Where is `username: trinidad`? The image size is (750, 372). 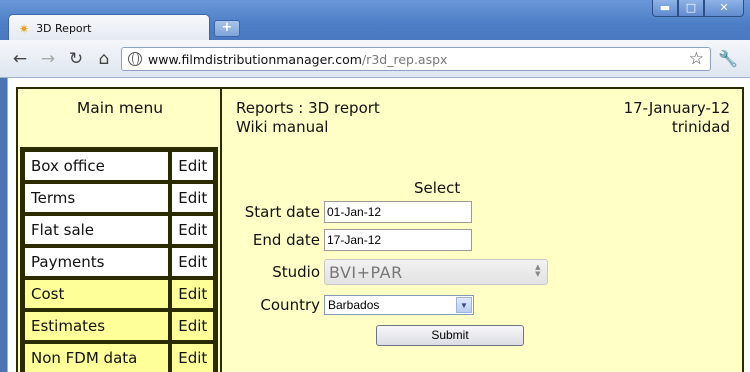
username: trinidad is located at coordinates (700, 127).